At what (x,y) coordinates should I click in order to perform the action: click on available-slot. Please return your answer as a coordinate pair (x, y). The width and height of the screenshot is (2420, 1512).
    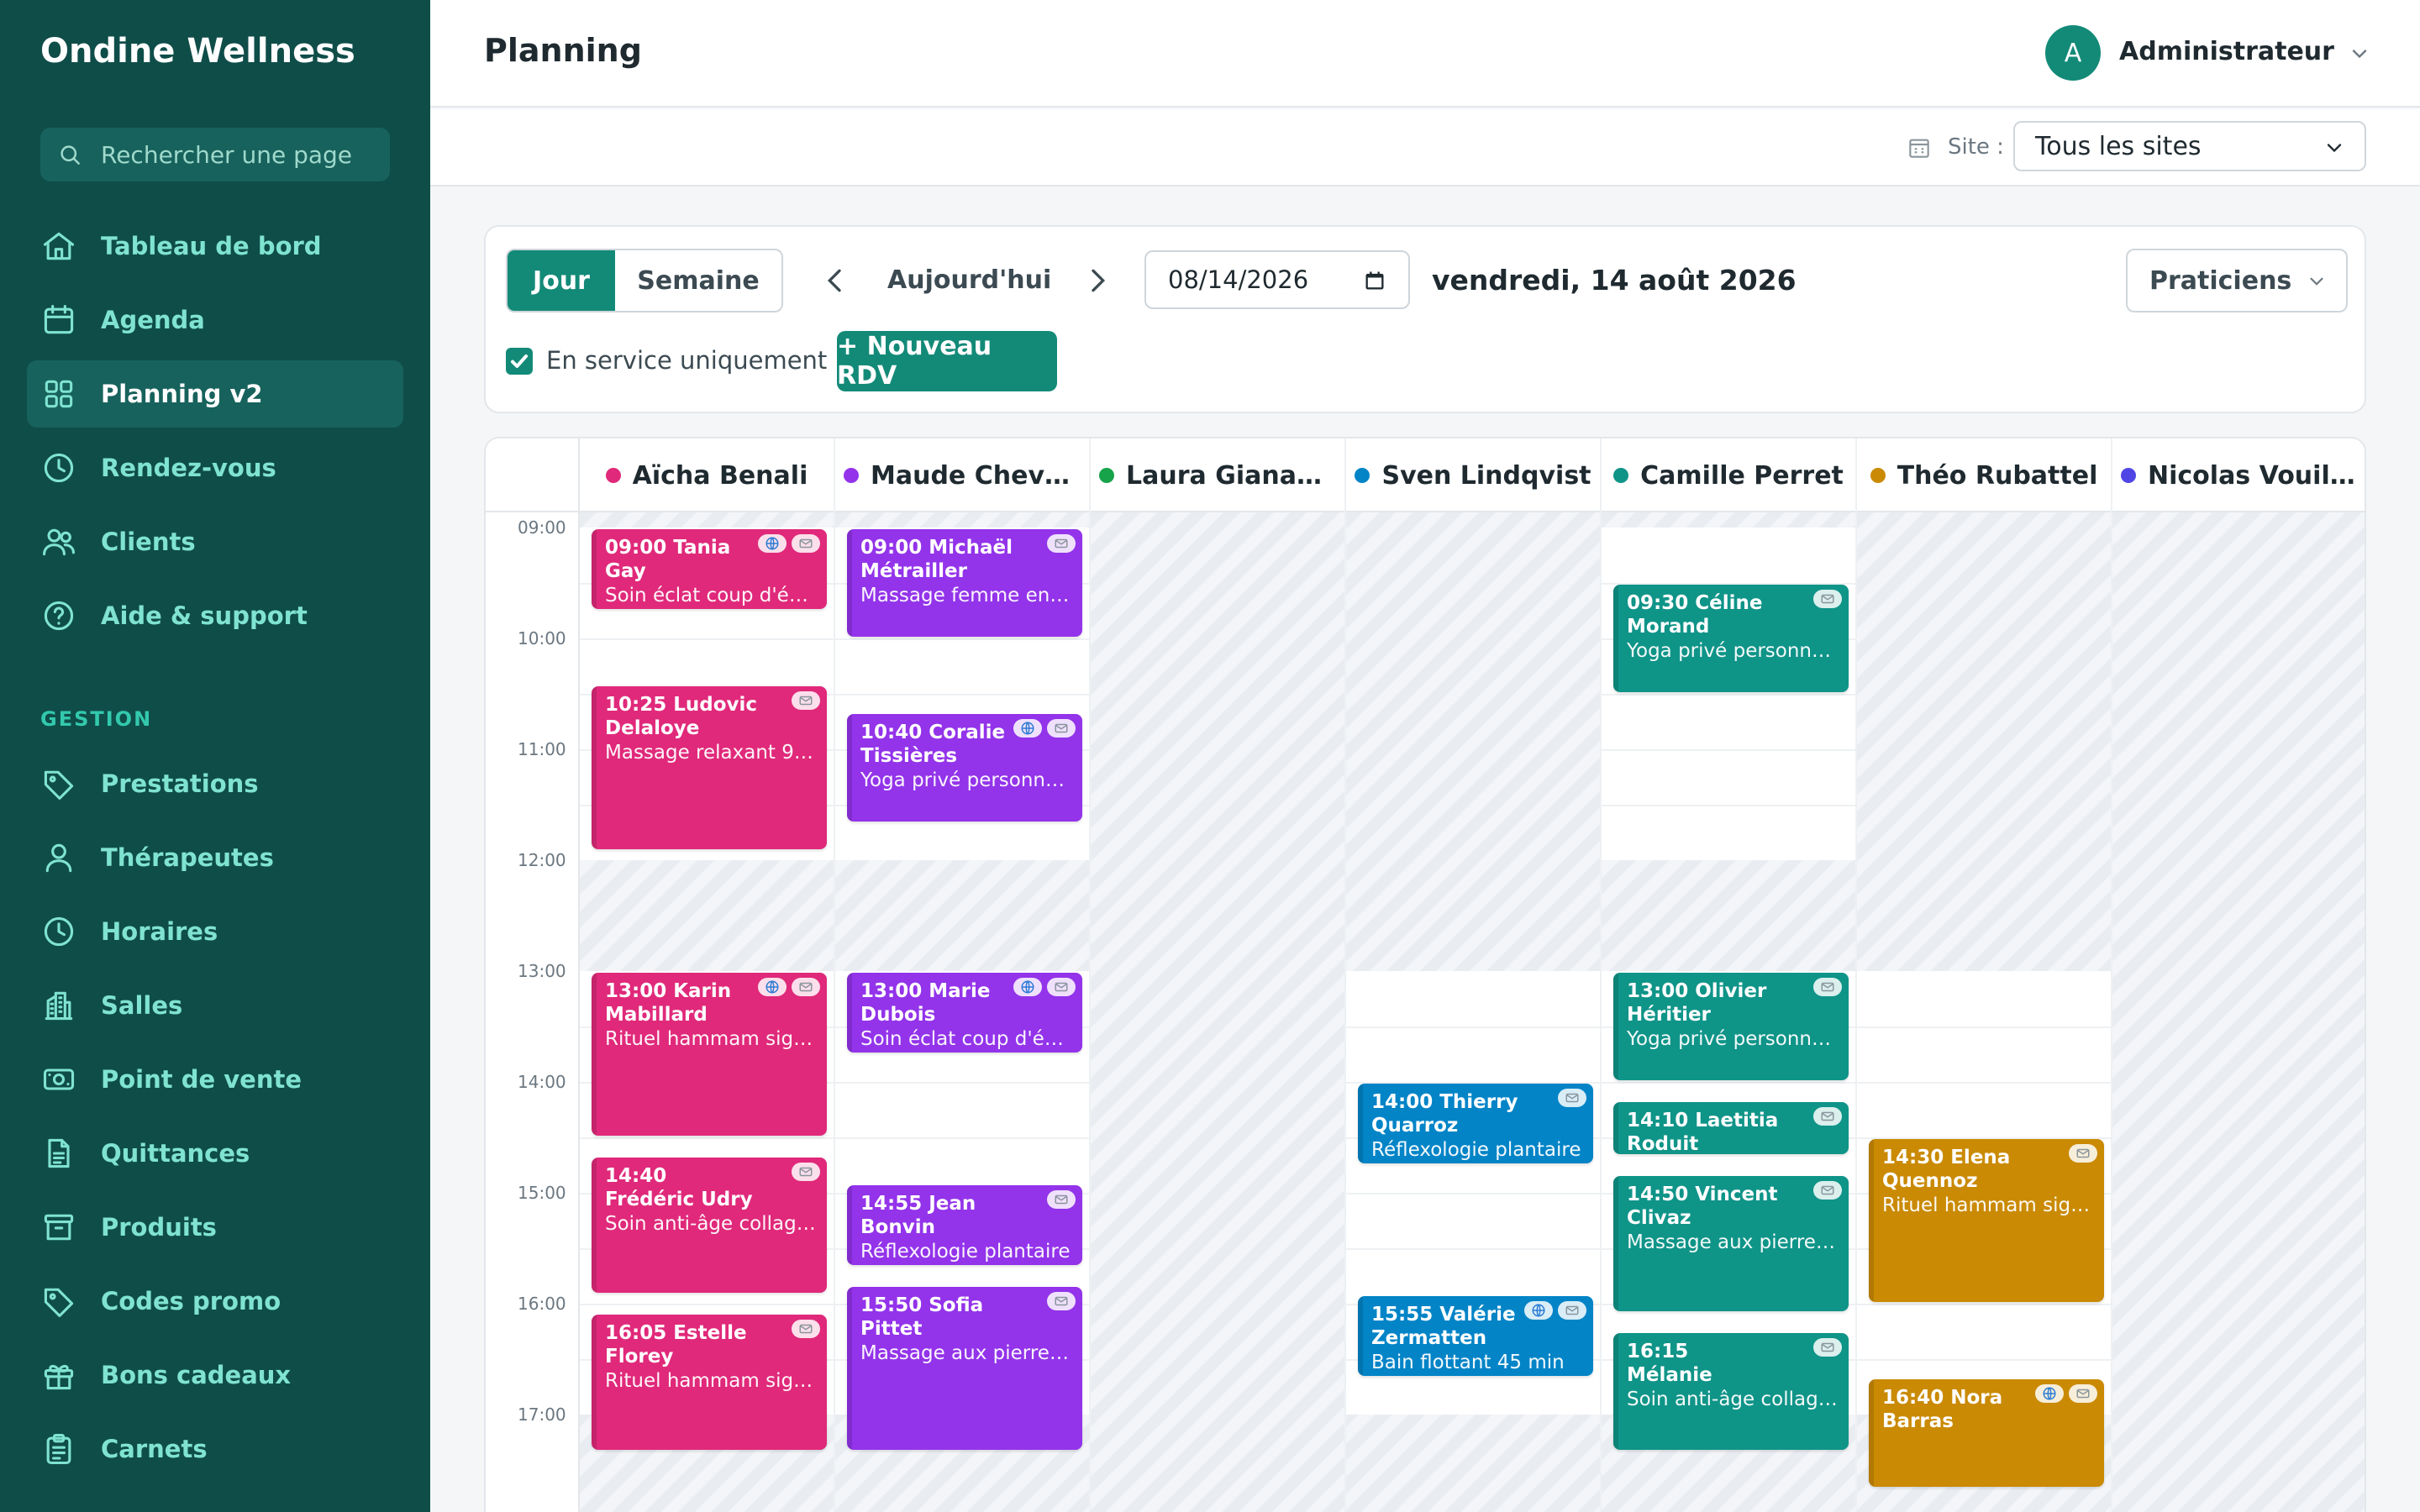
    Looking at the image, I should click on (1729, 694).